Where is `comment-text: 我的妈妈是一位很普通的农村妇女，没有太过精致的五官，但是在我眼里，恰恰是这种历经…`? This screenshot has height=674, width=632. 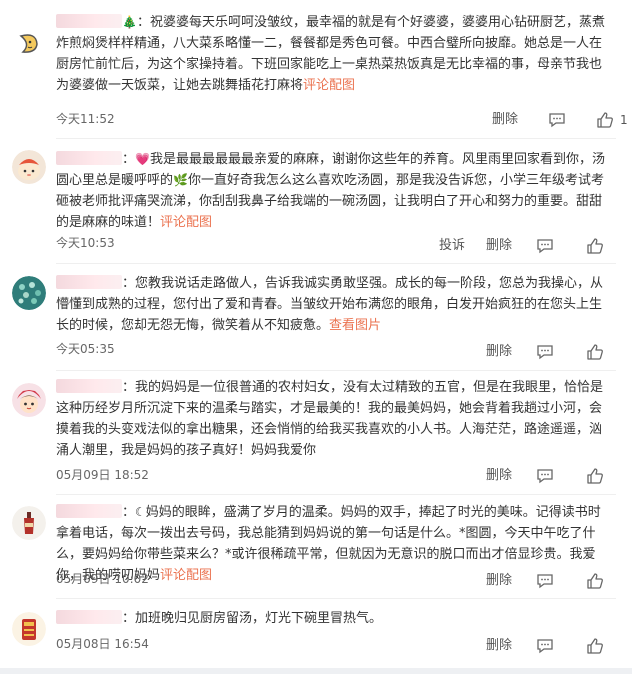 comment-text: 我的妈妈是一位很普通的农村妇女，没有太过精致的五官，但是在我眼里，恰恰是这种历经… is located at coordinates (330, 419).